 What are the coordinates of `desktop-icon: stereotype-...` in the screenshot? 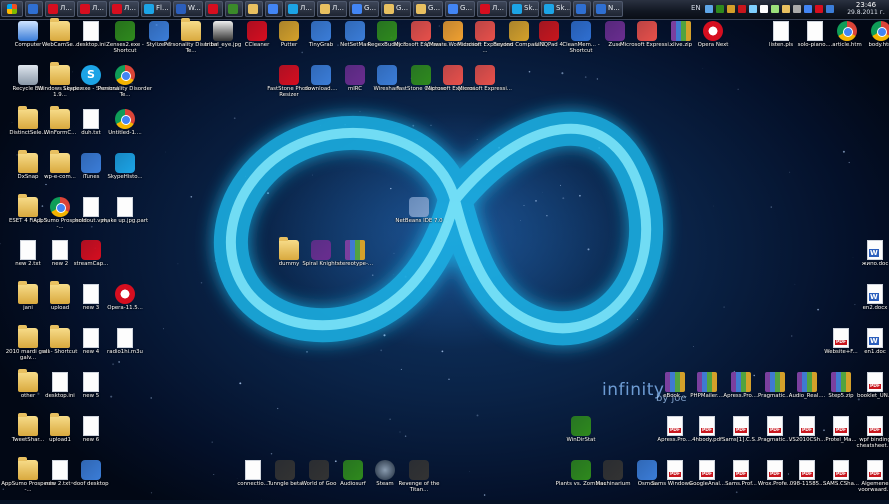 It's located at (355, 262).